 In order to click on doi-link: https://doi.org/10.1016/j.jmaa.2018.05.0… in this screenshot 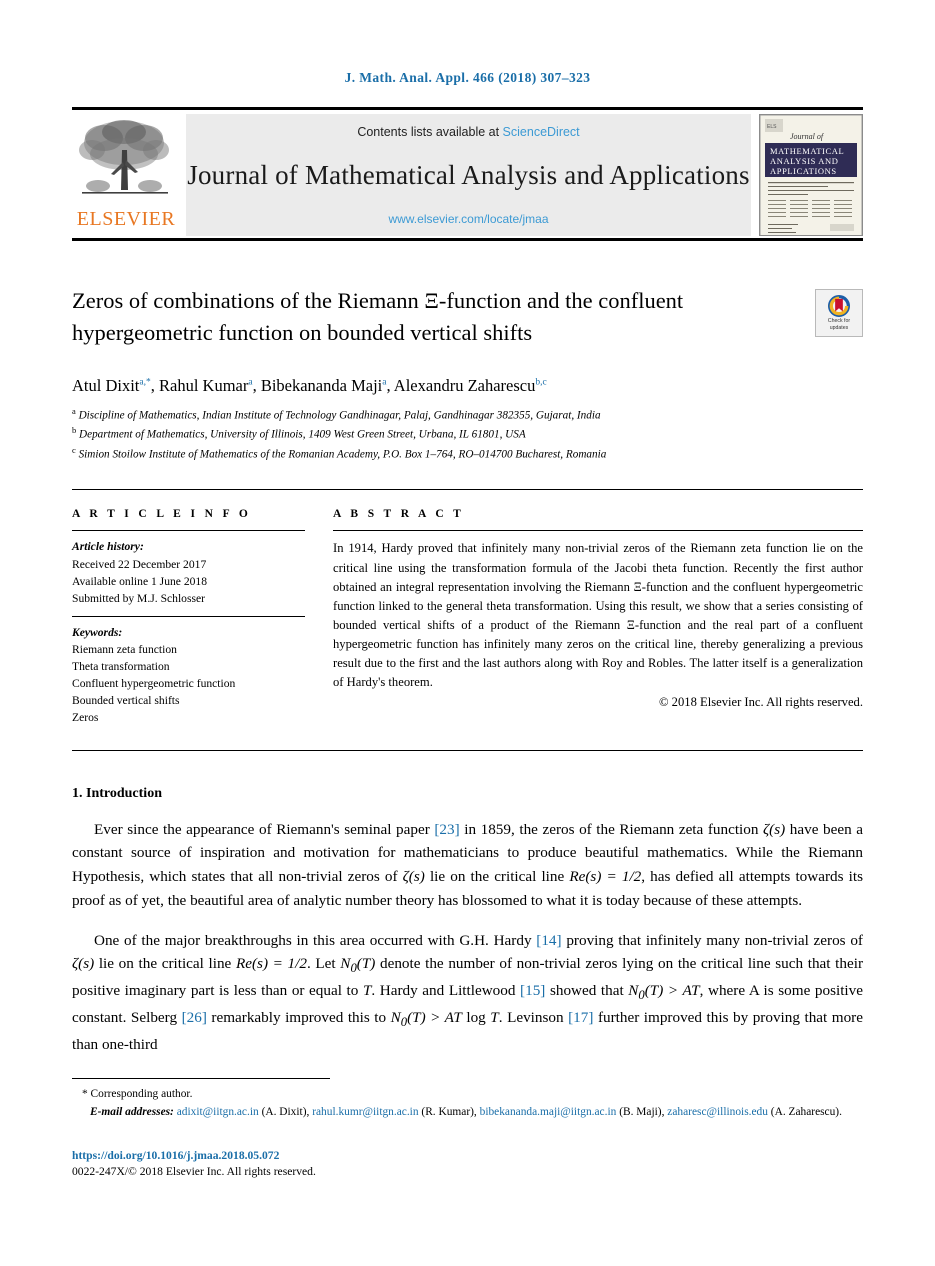, I will do `click(467, 1156)`.